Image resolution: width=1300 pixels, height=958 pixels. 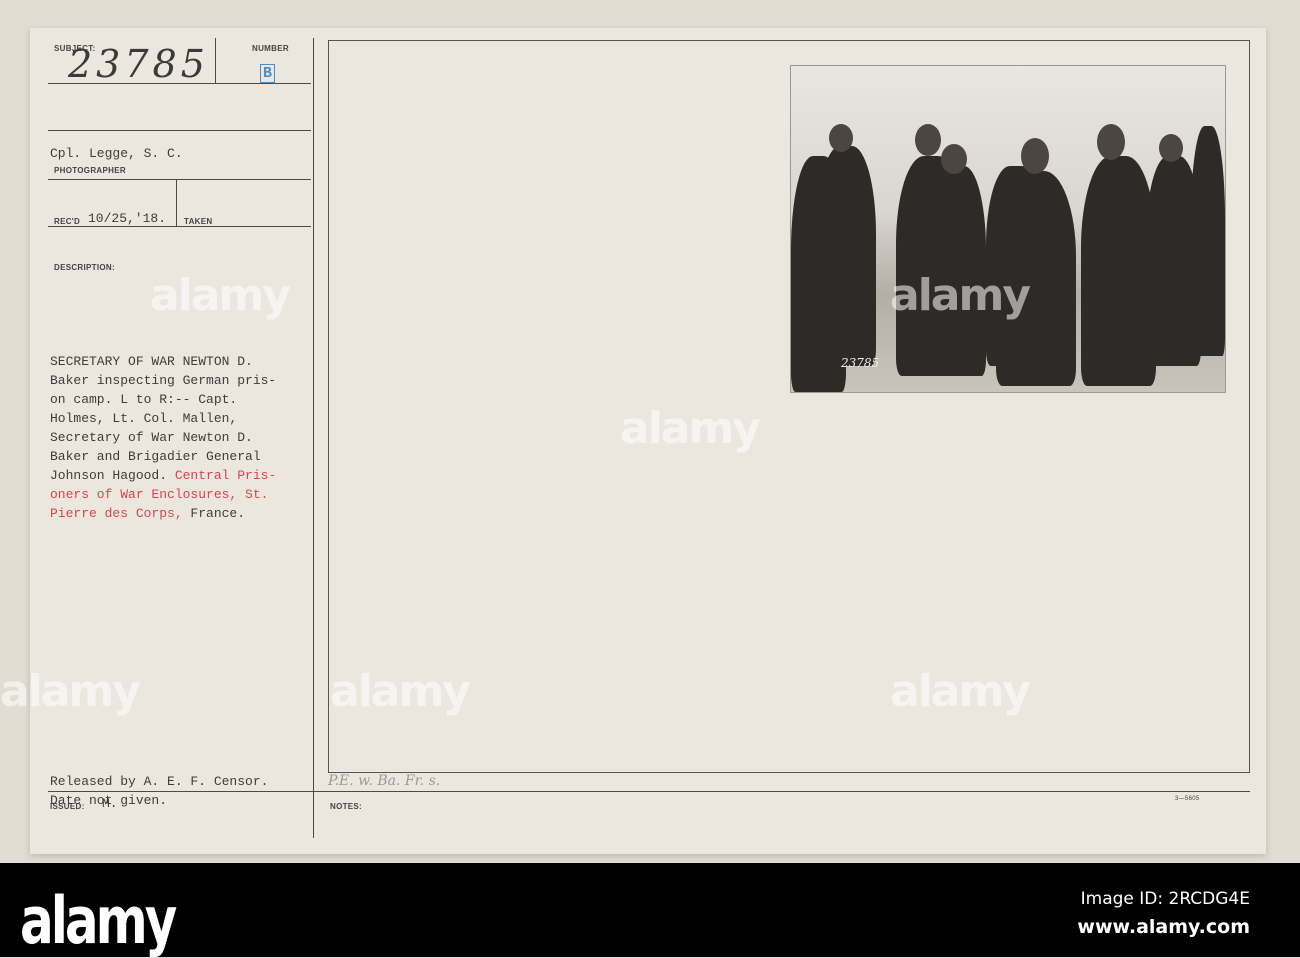 What do you see at coordinates (346, 806) in the screenshot?
I see `notes-label: NOTES:` at bounding box center [346, 806].